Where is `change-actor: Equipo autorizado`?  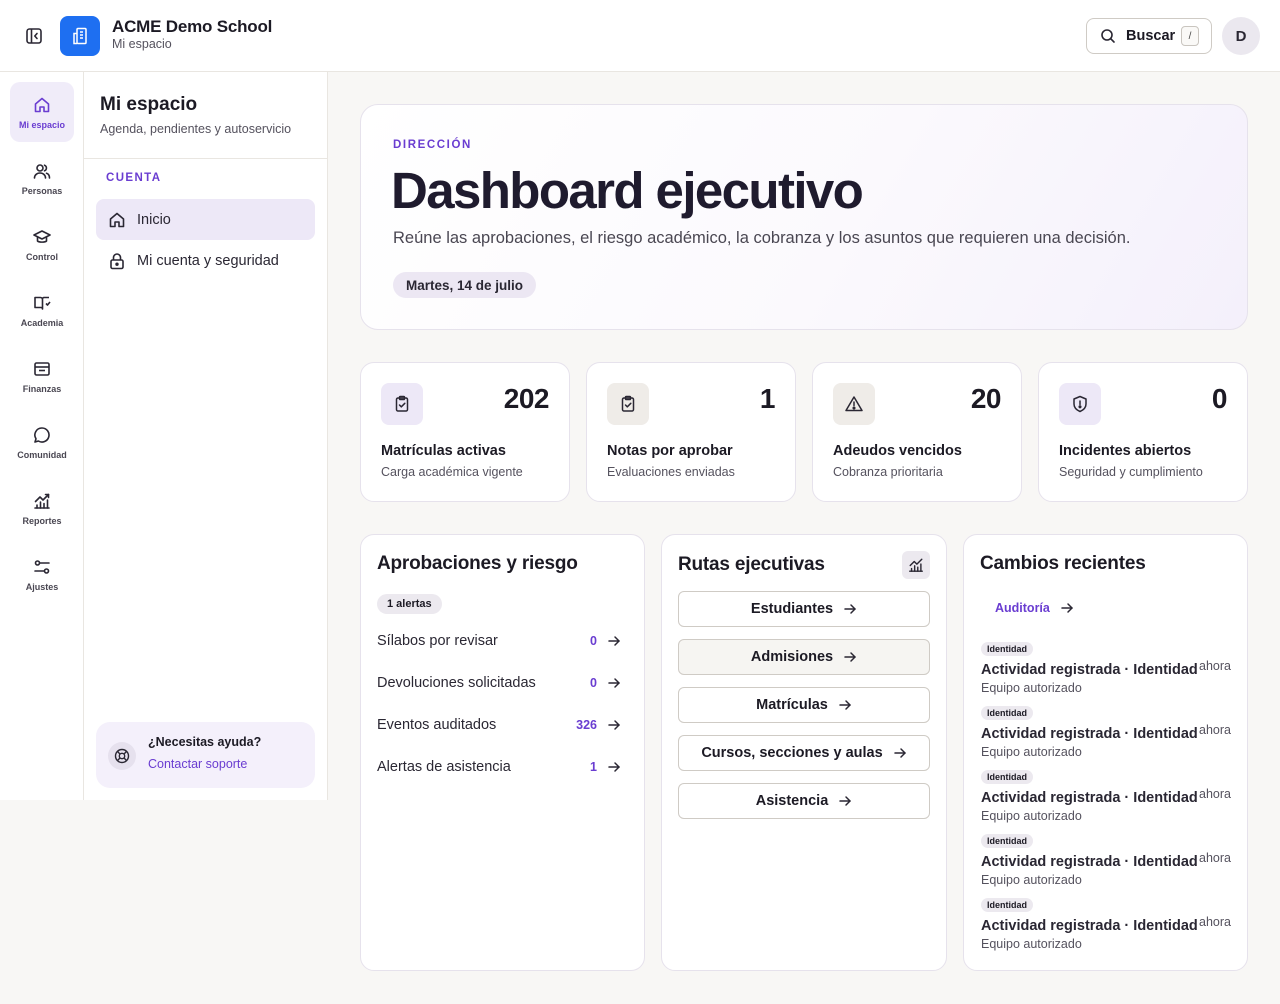 change-actor: Equipo autorizado is located at coordinates (1031, 944).